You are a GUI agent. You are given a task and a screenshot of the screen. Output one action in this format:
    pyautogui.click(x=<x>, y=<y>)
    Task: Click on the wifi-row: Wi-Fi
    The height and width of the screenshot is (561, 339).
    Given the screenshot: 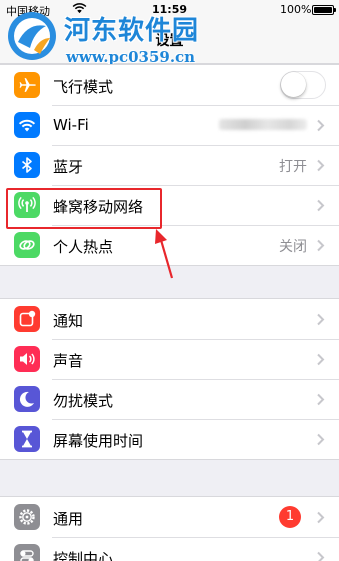 What is the action you would take?
    pyautogui.click(x=169, y=125)
    